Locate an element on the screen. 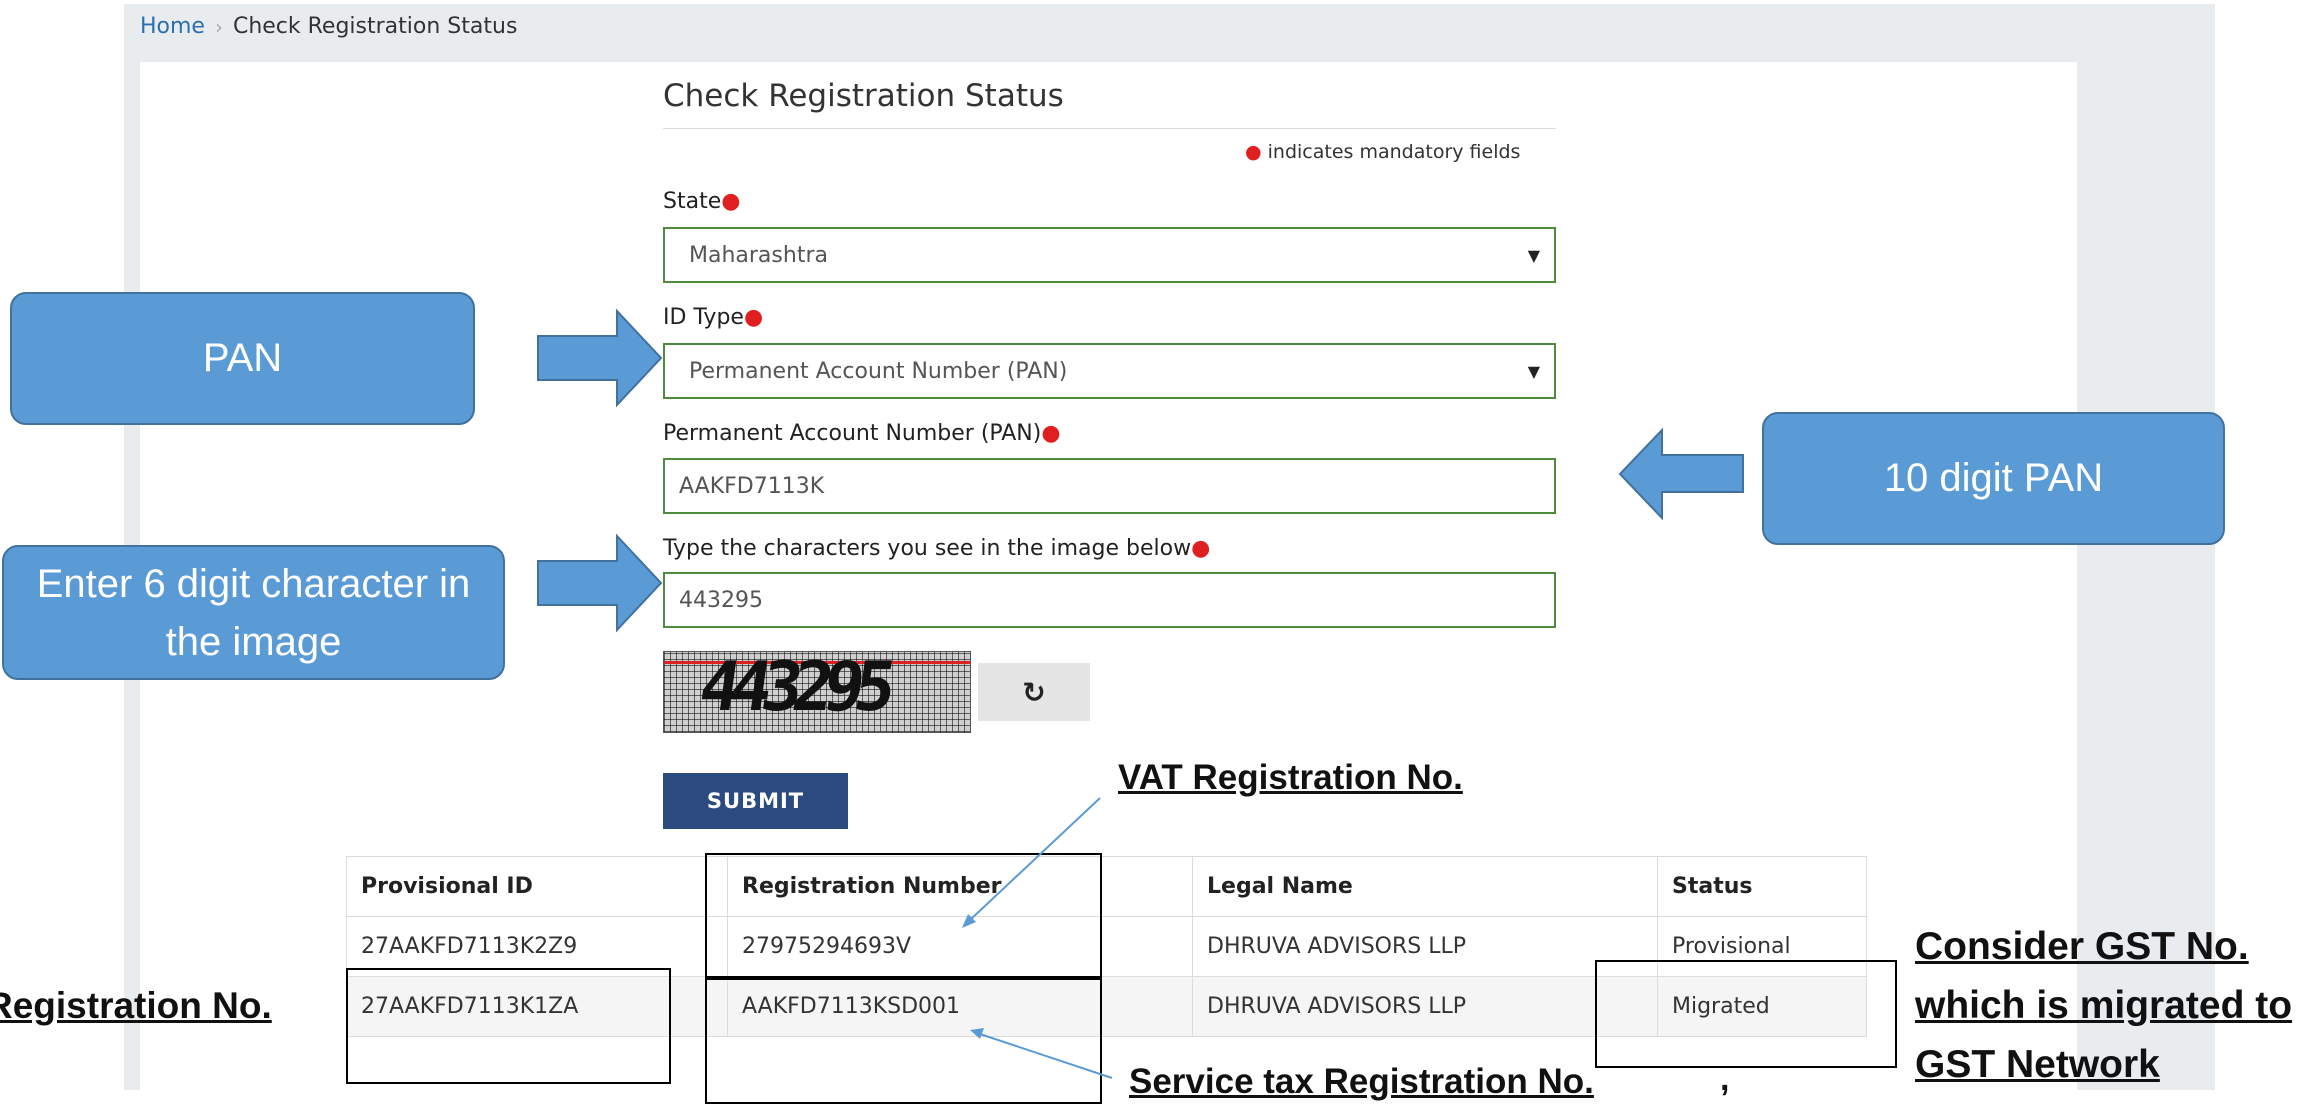 The image size is (2323, 1104). consider-gst-label-line-1: Consider GST No. is located at coordinates (2082, 946).